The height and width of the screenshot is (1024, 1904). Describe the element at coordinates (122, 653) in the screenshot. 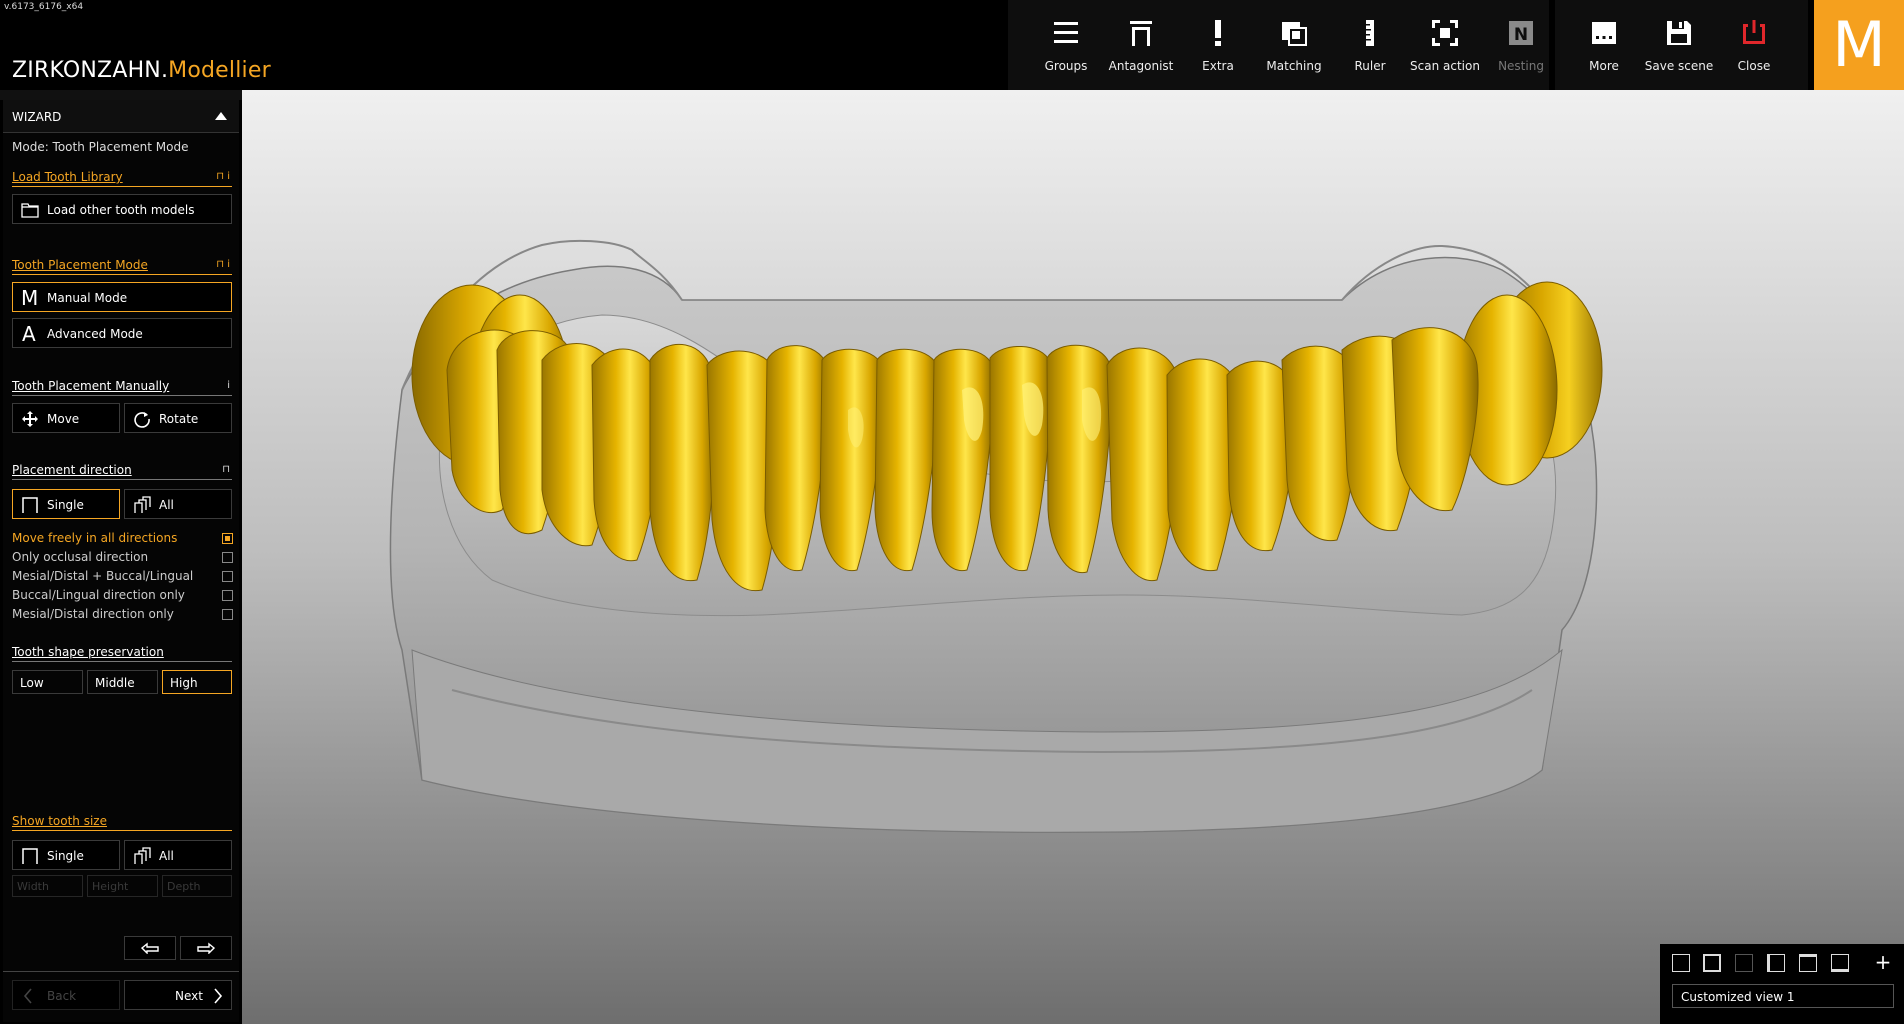

I see `section-tooth-shape-preservation: Tooth shape preservation` at that location.